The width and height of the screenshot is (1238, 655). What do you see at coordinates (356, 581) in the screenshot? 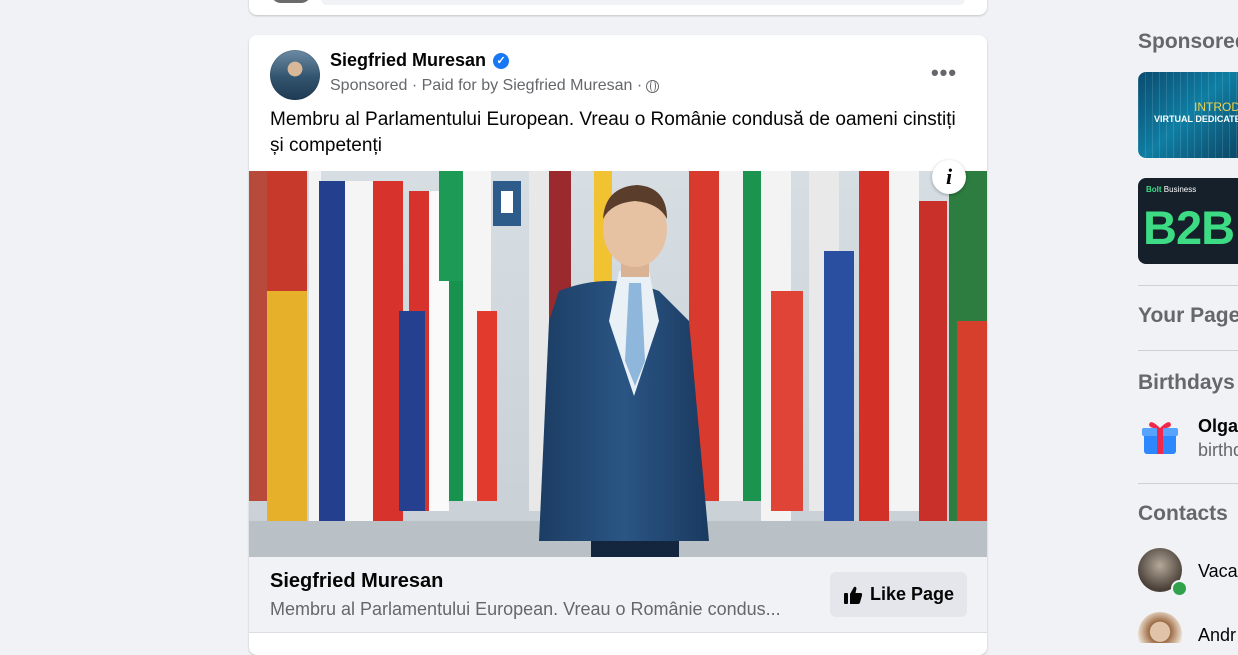
I see `cta-title: Siegfried Muresan` at bounding box center [356, 581].